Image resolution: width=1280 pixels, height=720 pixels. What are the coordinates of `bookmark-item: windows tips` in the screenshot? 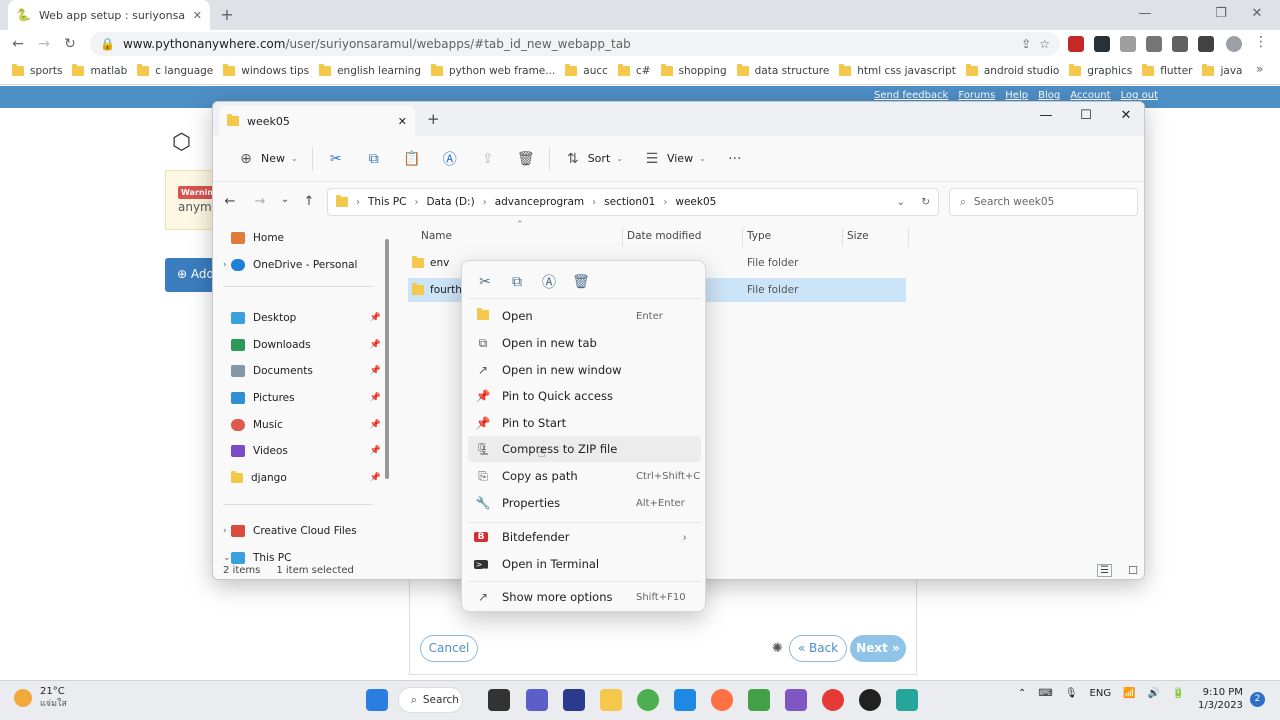 It's located at (271, 70).